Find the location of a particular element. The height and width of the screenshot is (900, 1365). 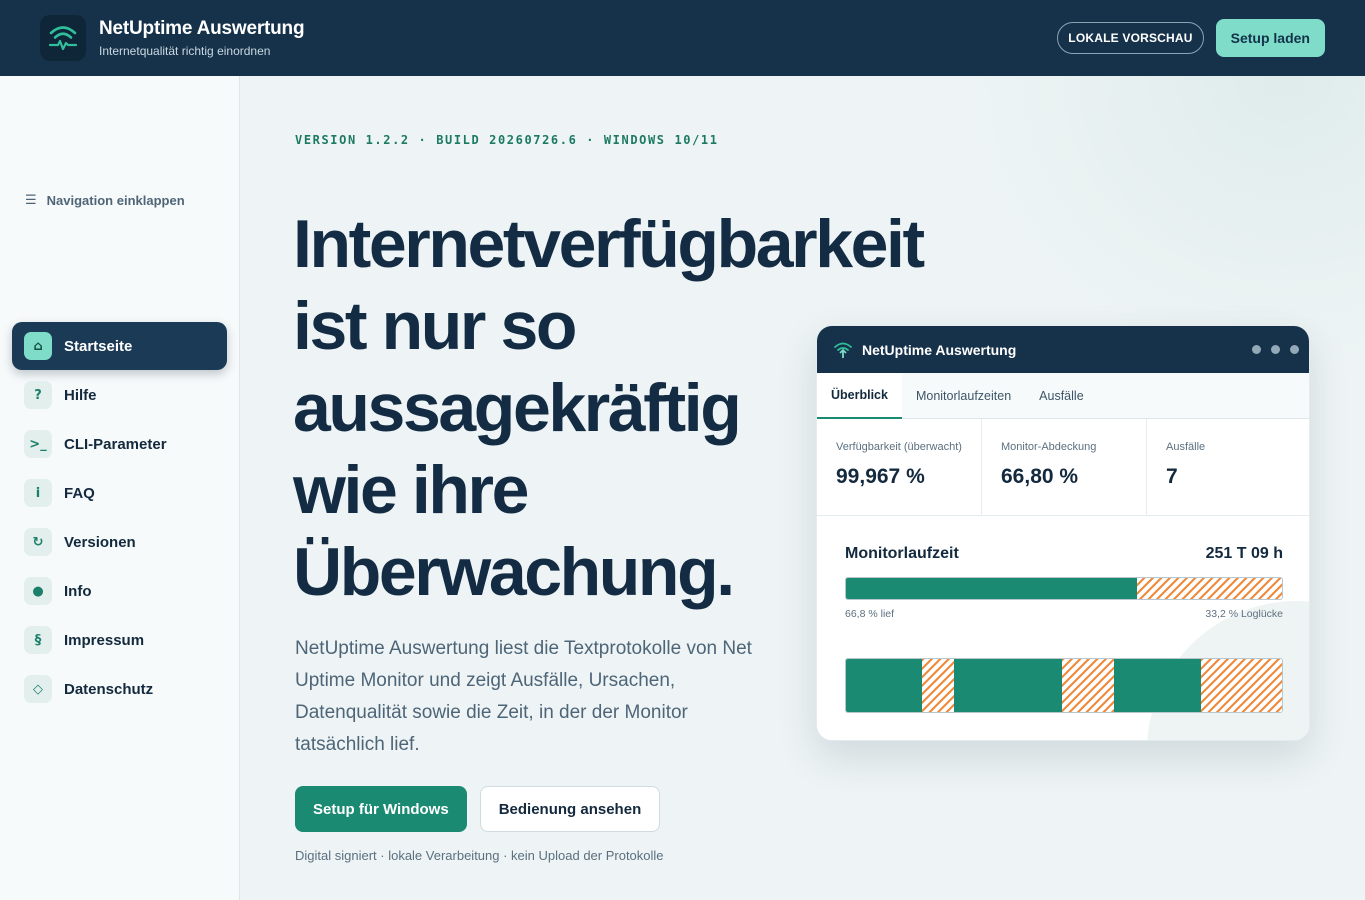

sidebar-item-label: Startseite is located at coordinates (98, 346).